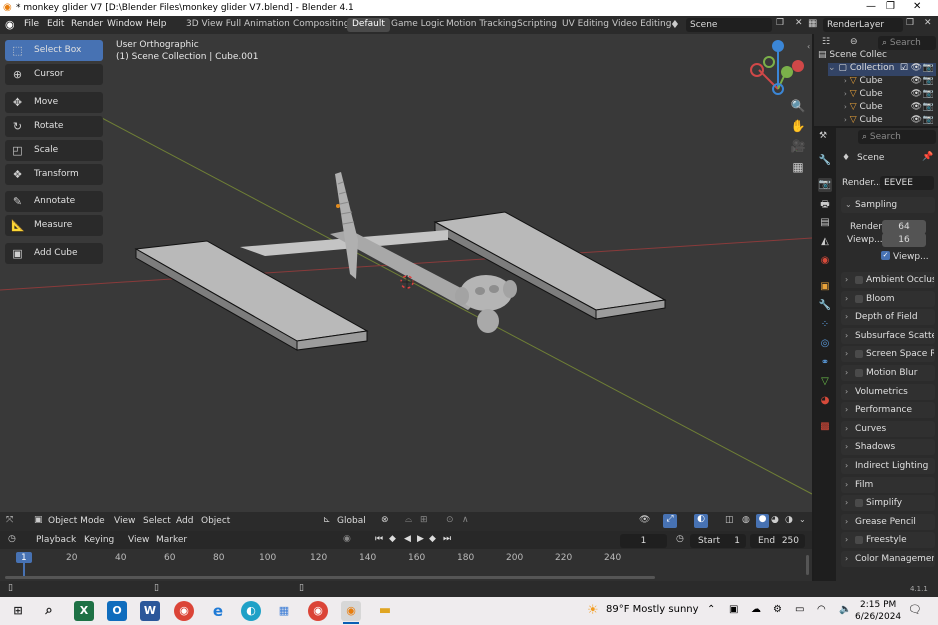 This screenshot has height=625, width=938. What do you see at coordinates (284, 611) in the screenshot?
I see `microsoft-store-icon: ▦` at bounding box center [284, 611].